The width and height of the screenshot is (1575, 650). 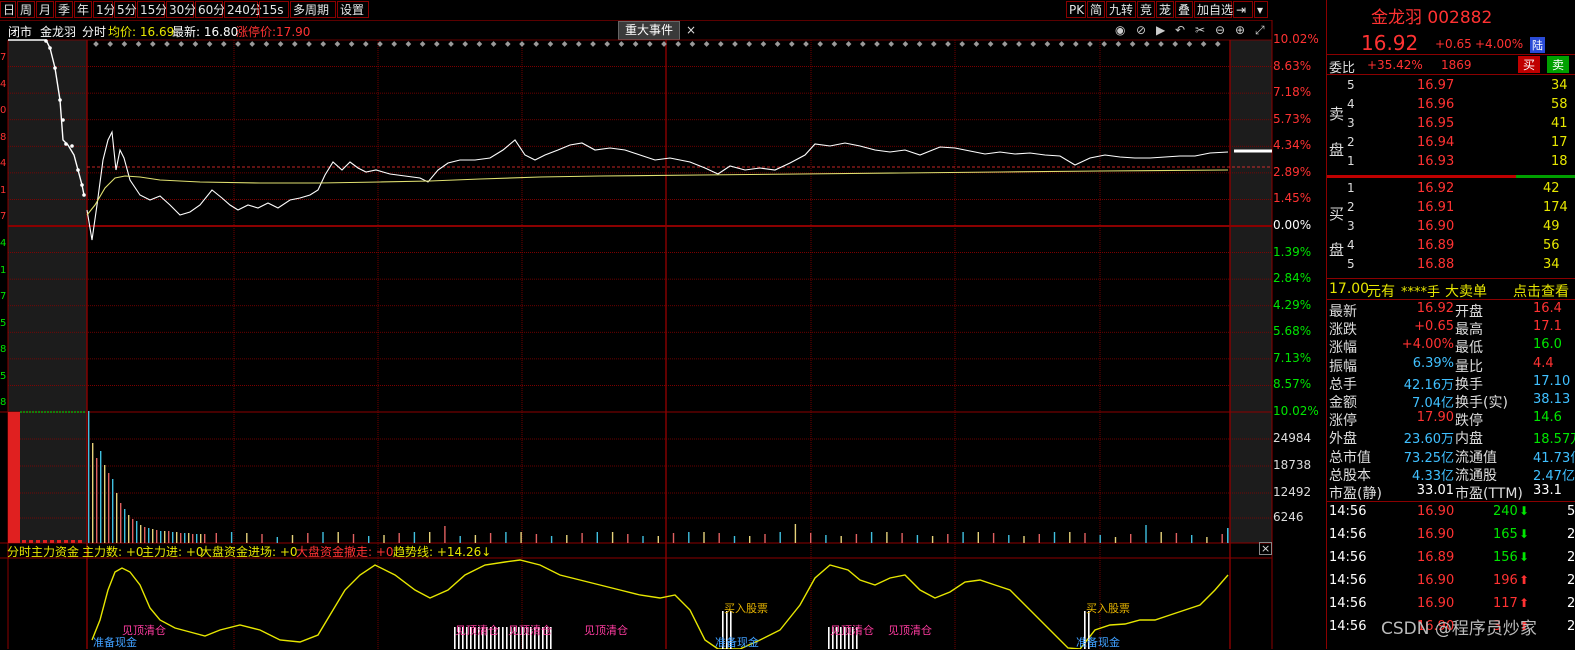 What do you see at coordinates (657, 185) in the screenshot?
I see `price-line` at bounding box center [657, 185].